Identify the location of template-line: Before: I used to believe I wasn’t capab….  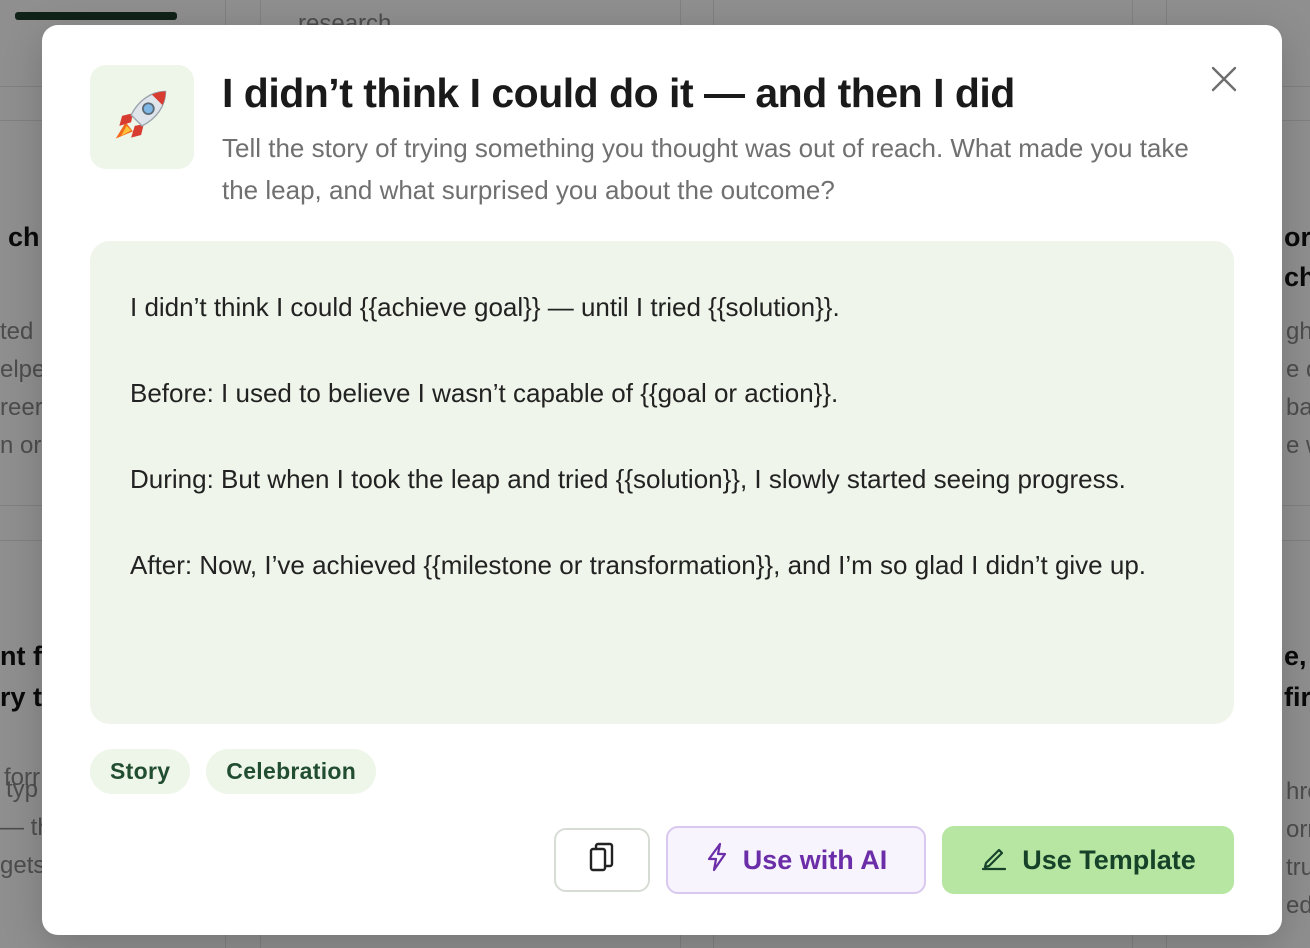
(484, 393).